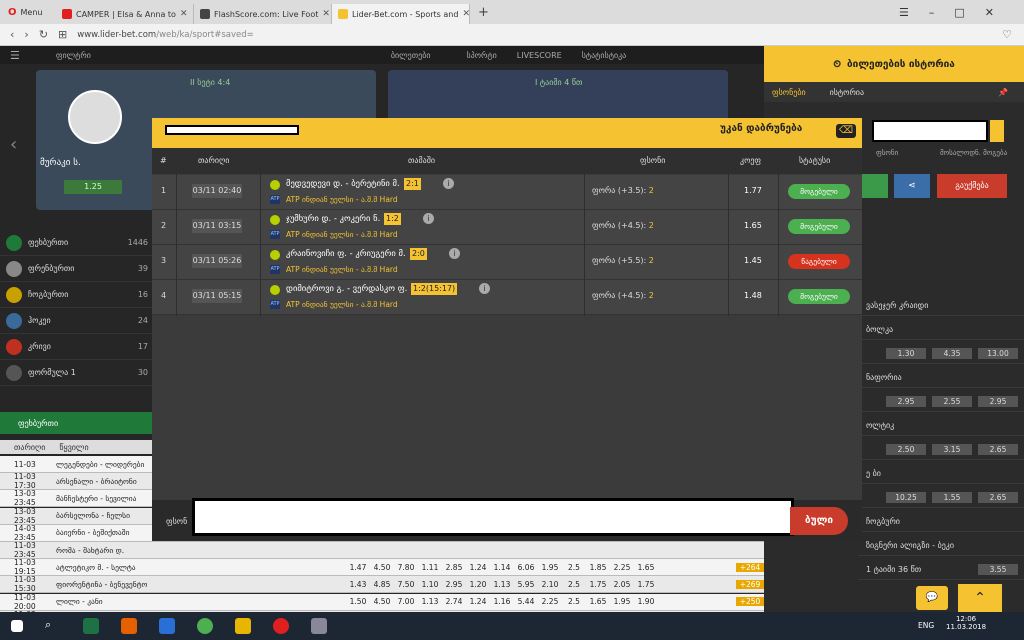 The image size is (1024, 640). What do you see at coordinates (319, 626) in the screenshot?
I see `app-icon` at bounding box center [319, 626].